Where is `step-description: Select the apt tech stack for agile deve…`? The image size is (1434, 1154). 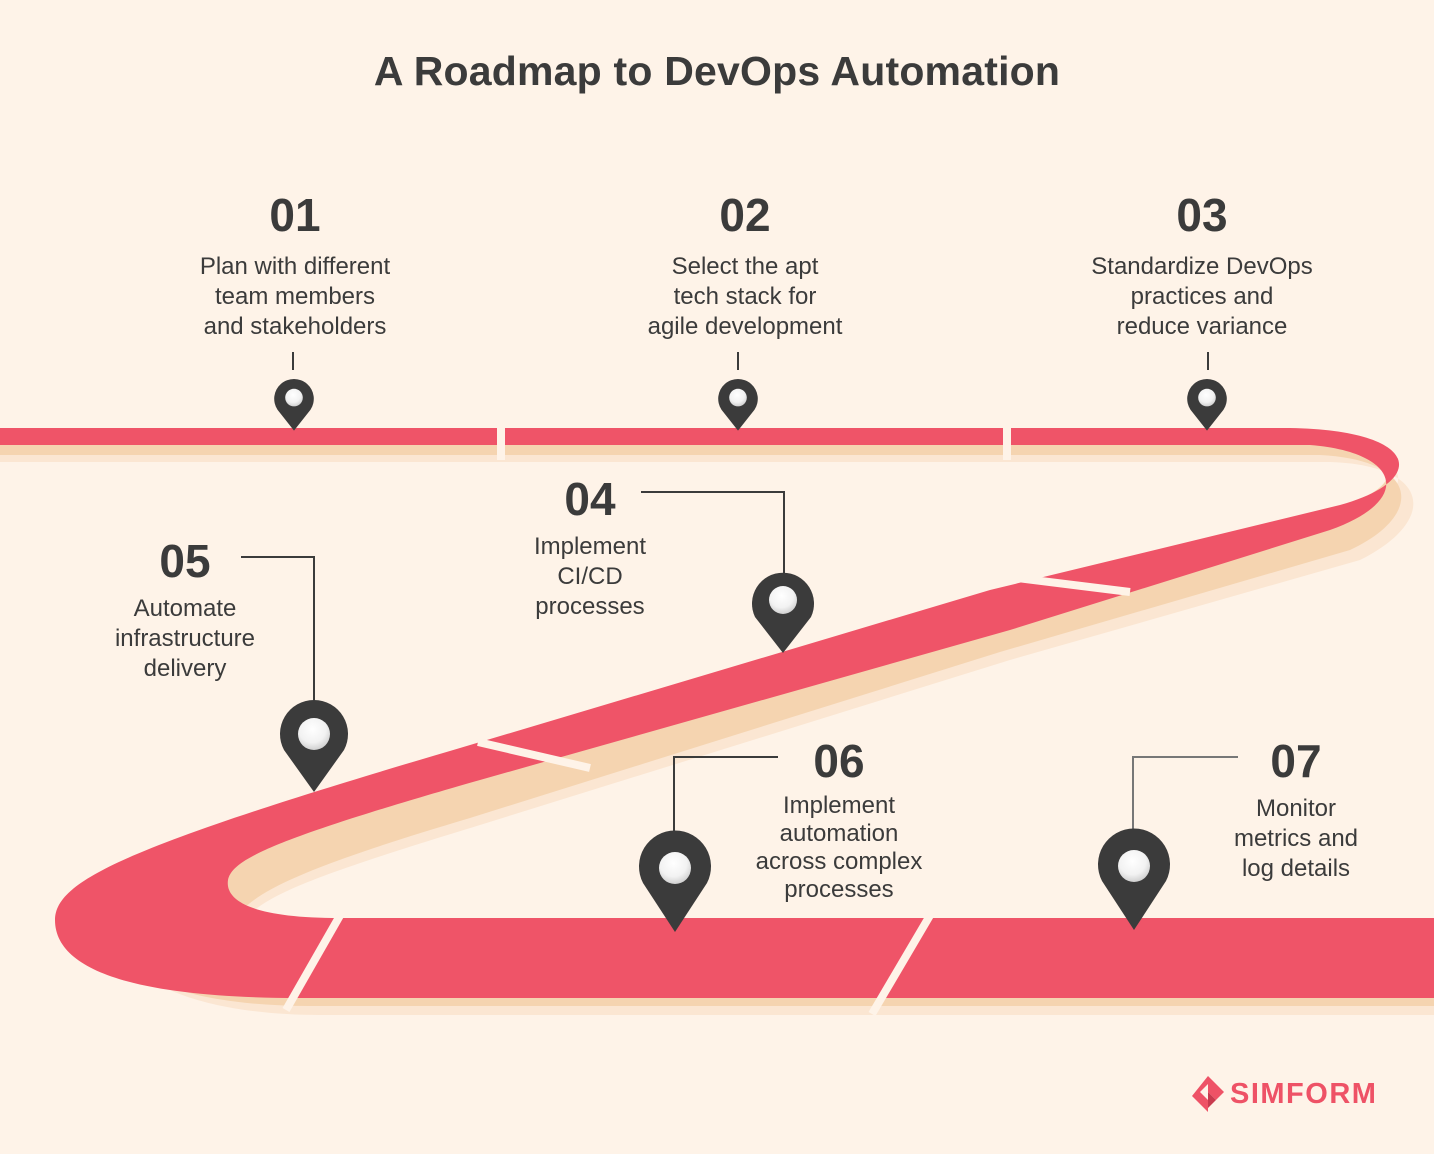 step-description: Select the apt tech stack for agile deve… is located at coordinates (745, 296).